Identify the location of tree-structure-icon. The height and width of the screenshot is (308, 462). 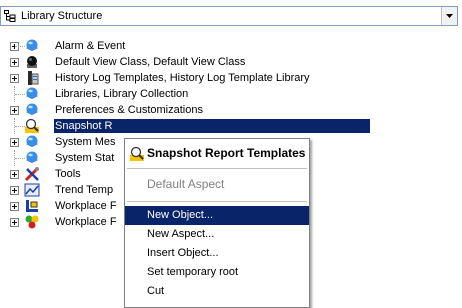
(10, 16).